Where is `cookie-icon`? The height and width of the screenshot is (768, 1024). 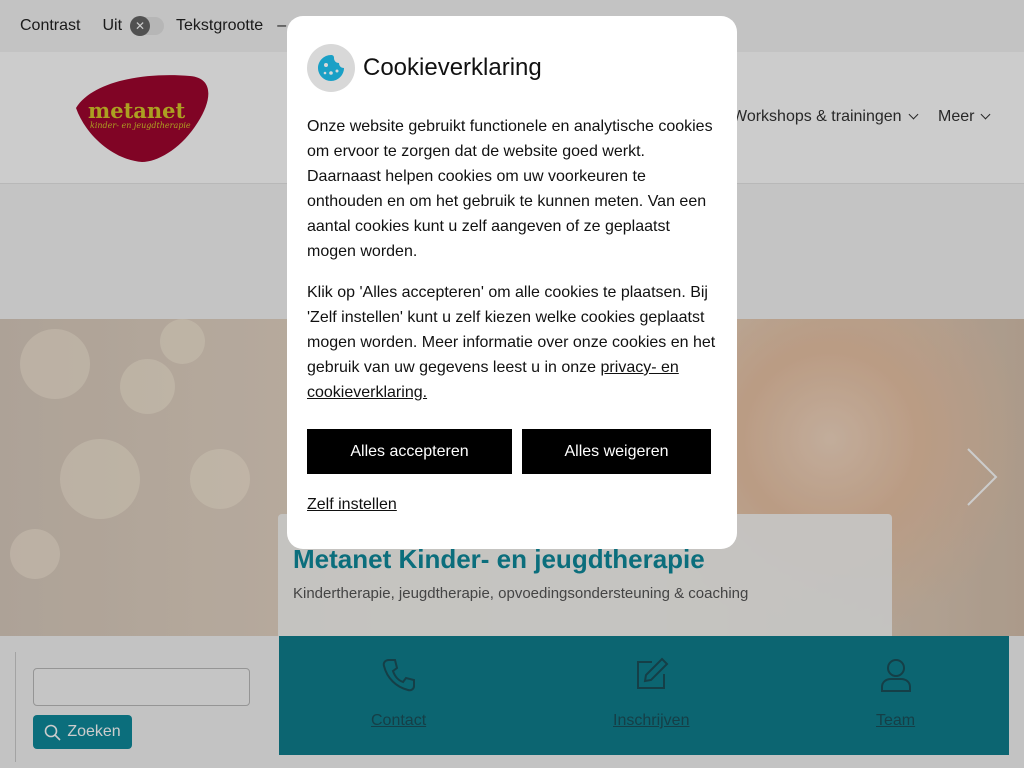 cookie-icon is located at coordinates (331, 68).